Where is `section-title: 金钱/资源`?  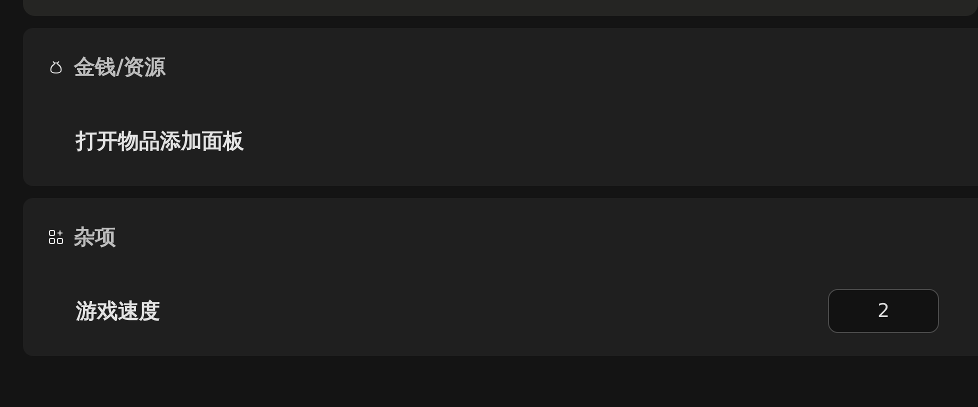 section-title: 金钱/资源 is located at coordinates (120, 67).